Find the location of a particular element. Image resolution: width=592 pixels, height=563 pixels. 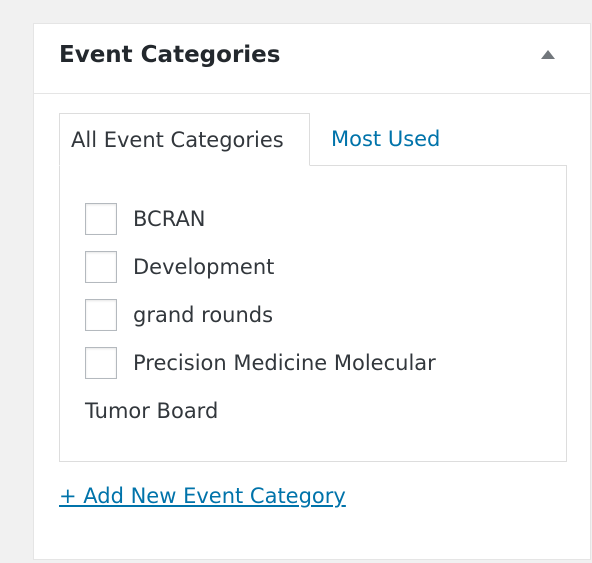

tab-most-used: Most Used is located at coordinates (390, 139).